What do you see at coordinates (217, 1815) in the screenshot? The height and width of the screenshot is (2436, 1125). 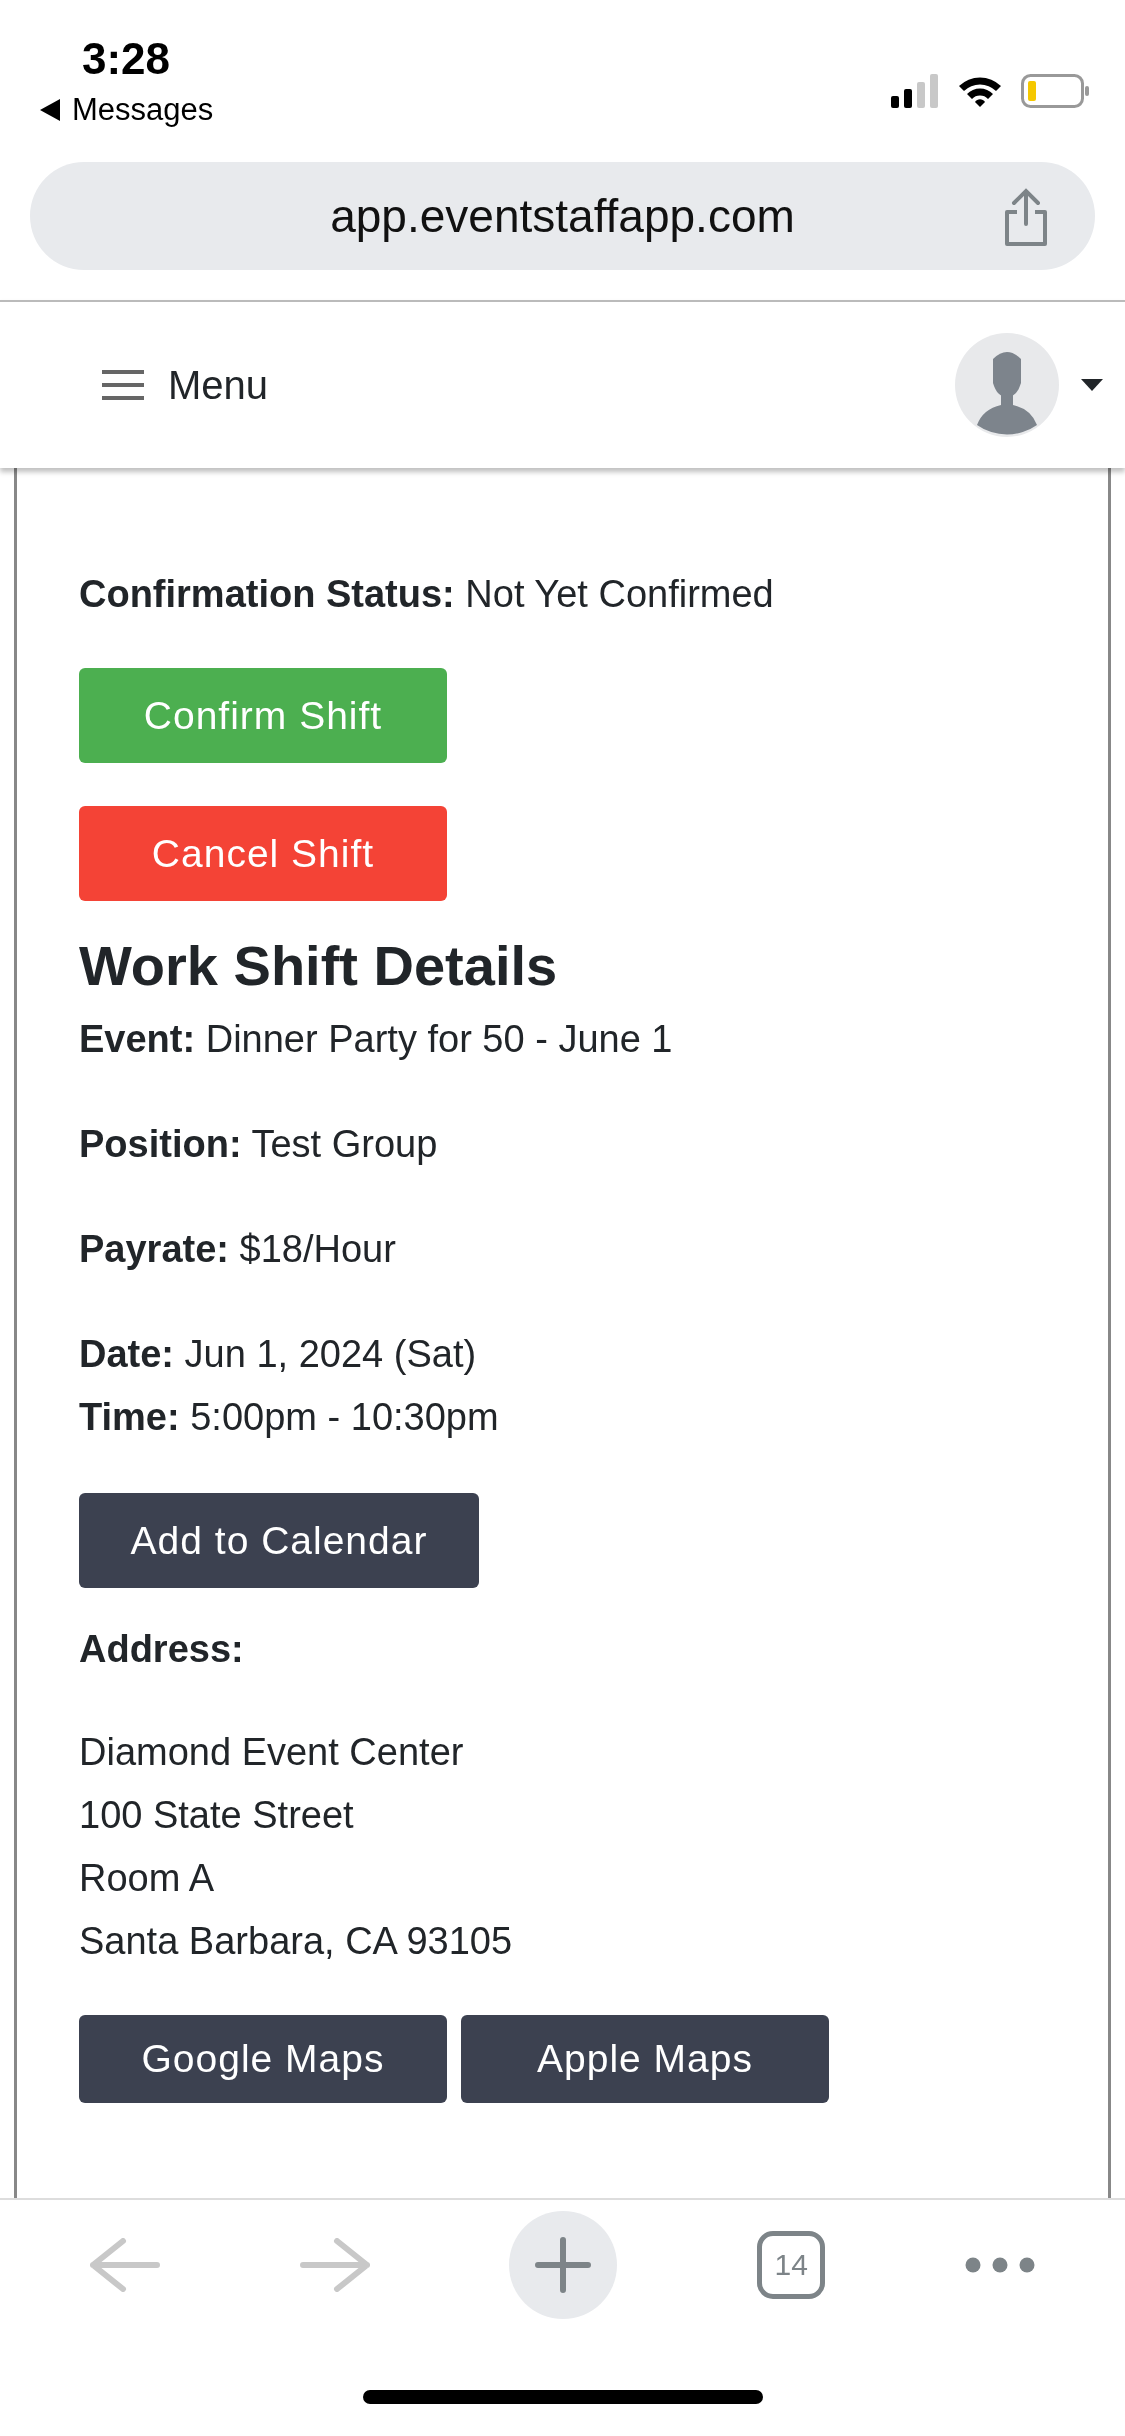 I see `address-line: 100 State Street` at bounding box center [217, 1815].